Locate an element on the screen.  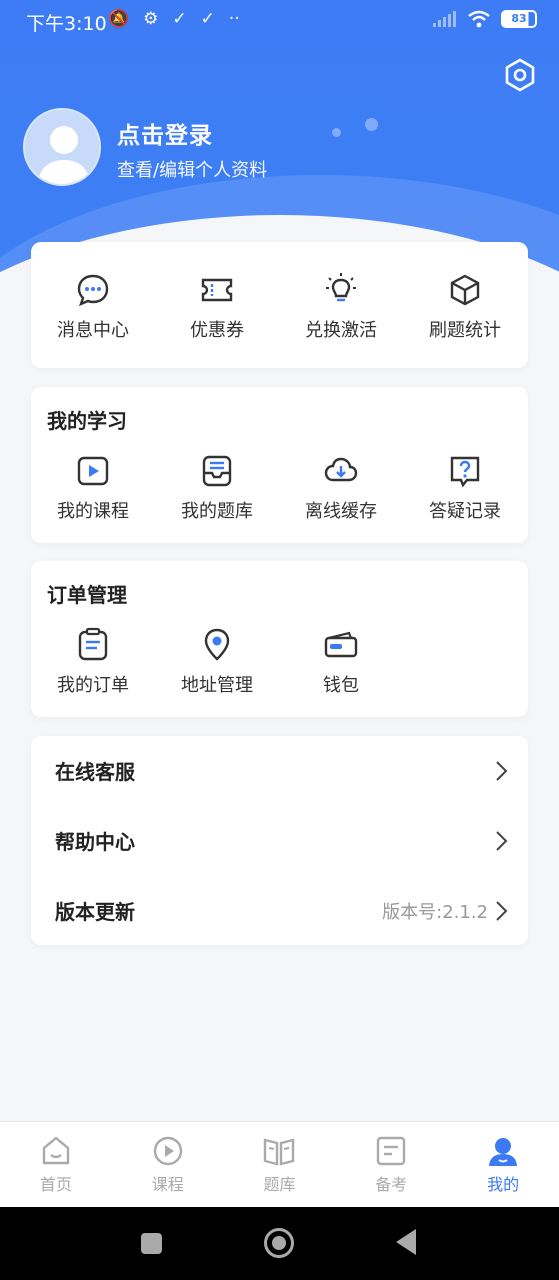
my-study-grid: 我的课程 我的题库 离线缓存 答疑记录 is located at coordinates (279, 488).